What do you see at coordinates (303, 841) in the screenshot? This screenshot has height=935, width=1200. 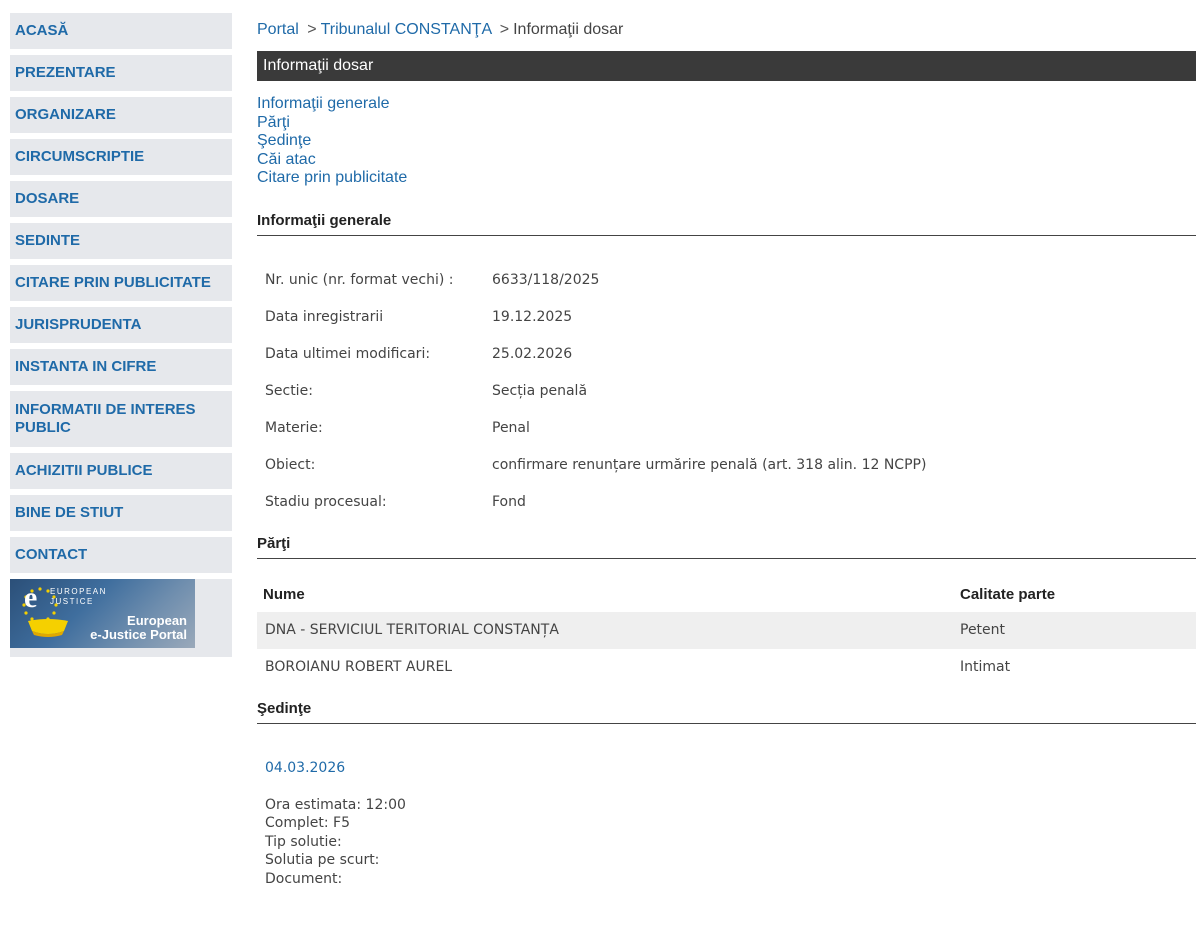 I see `sedinta-tip-solutie: Tip solutie:` at bounding box center [303, 841].